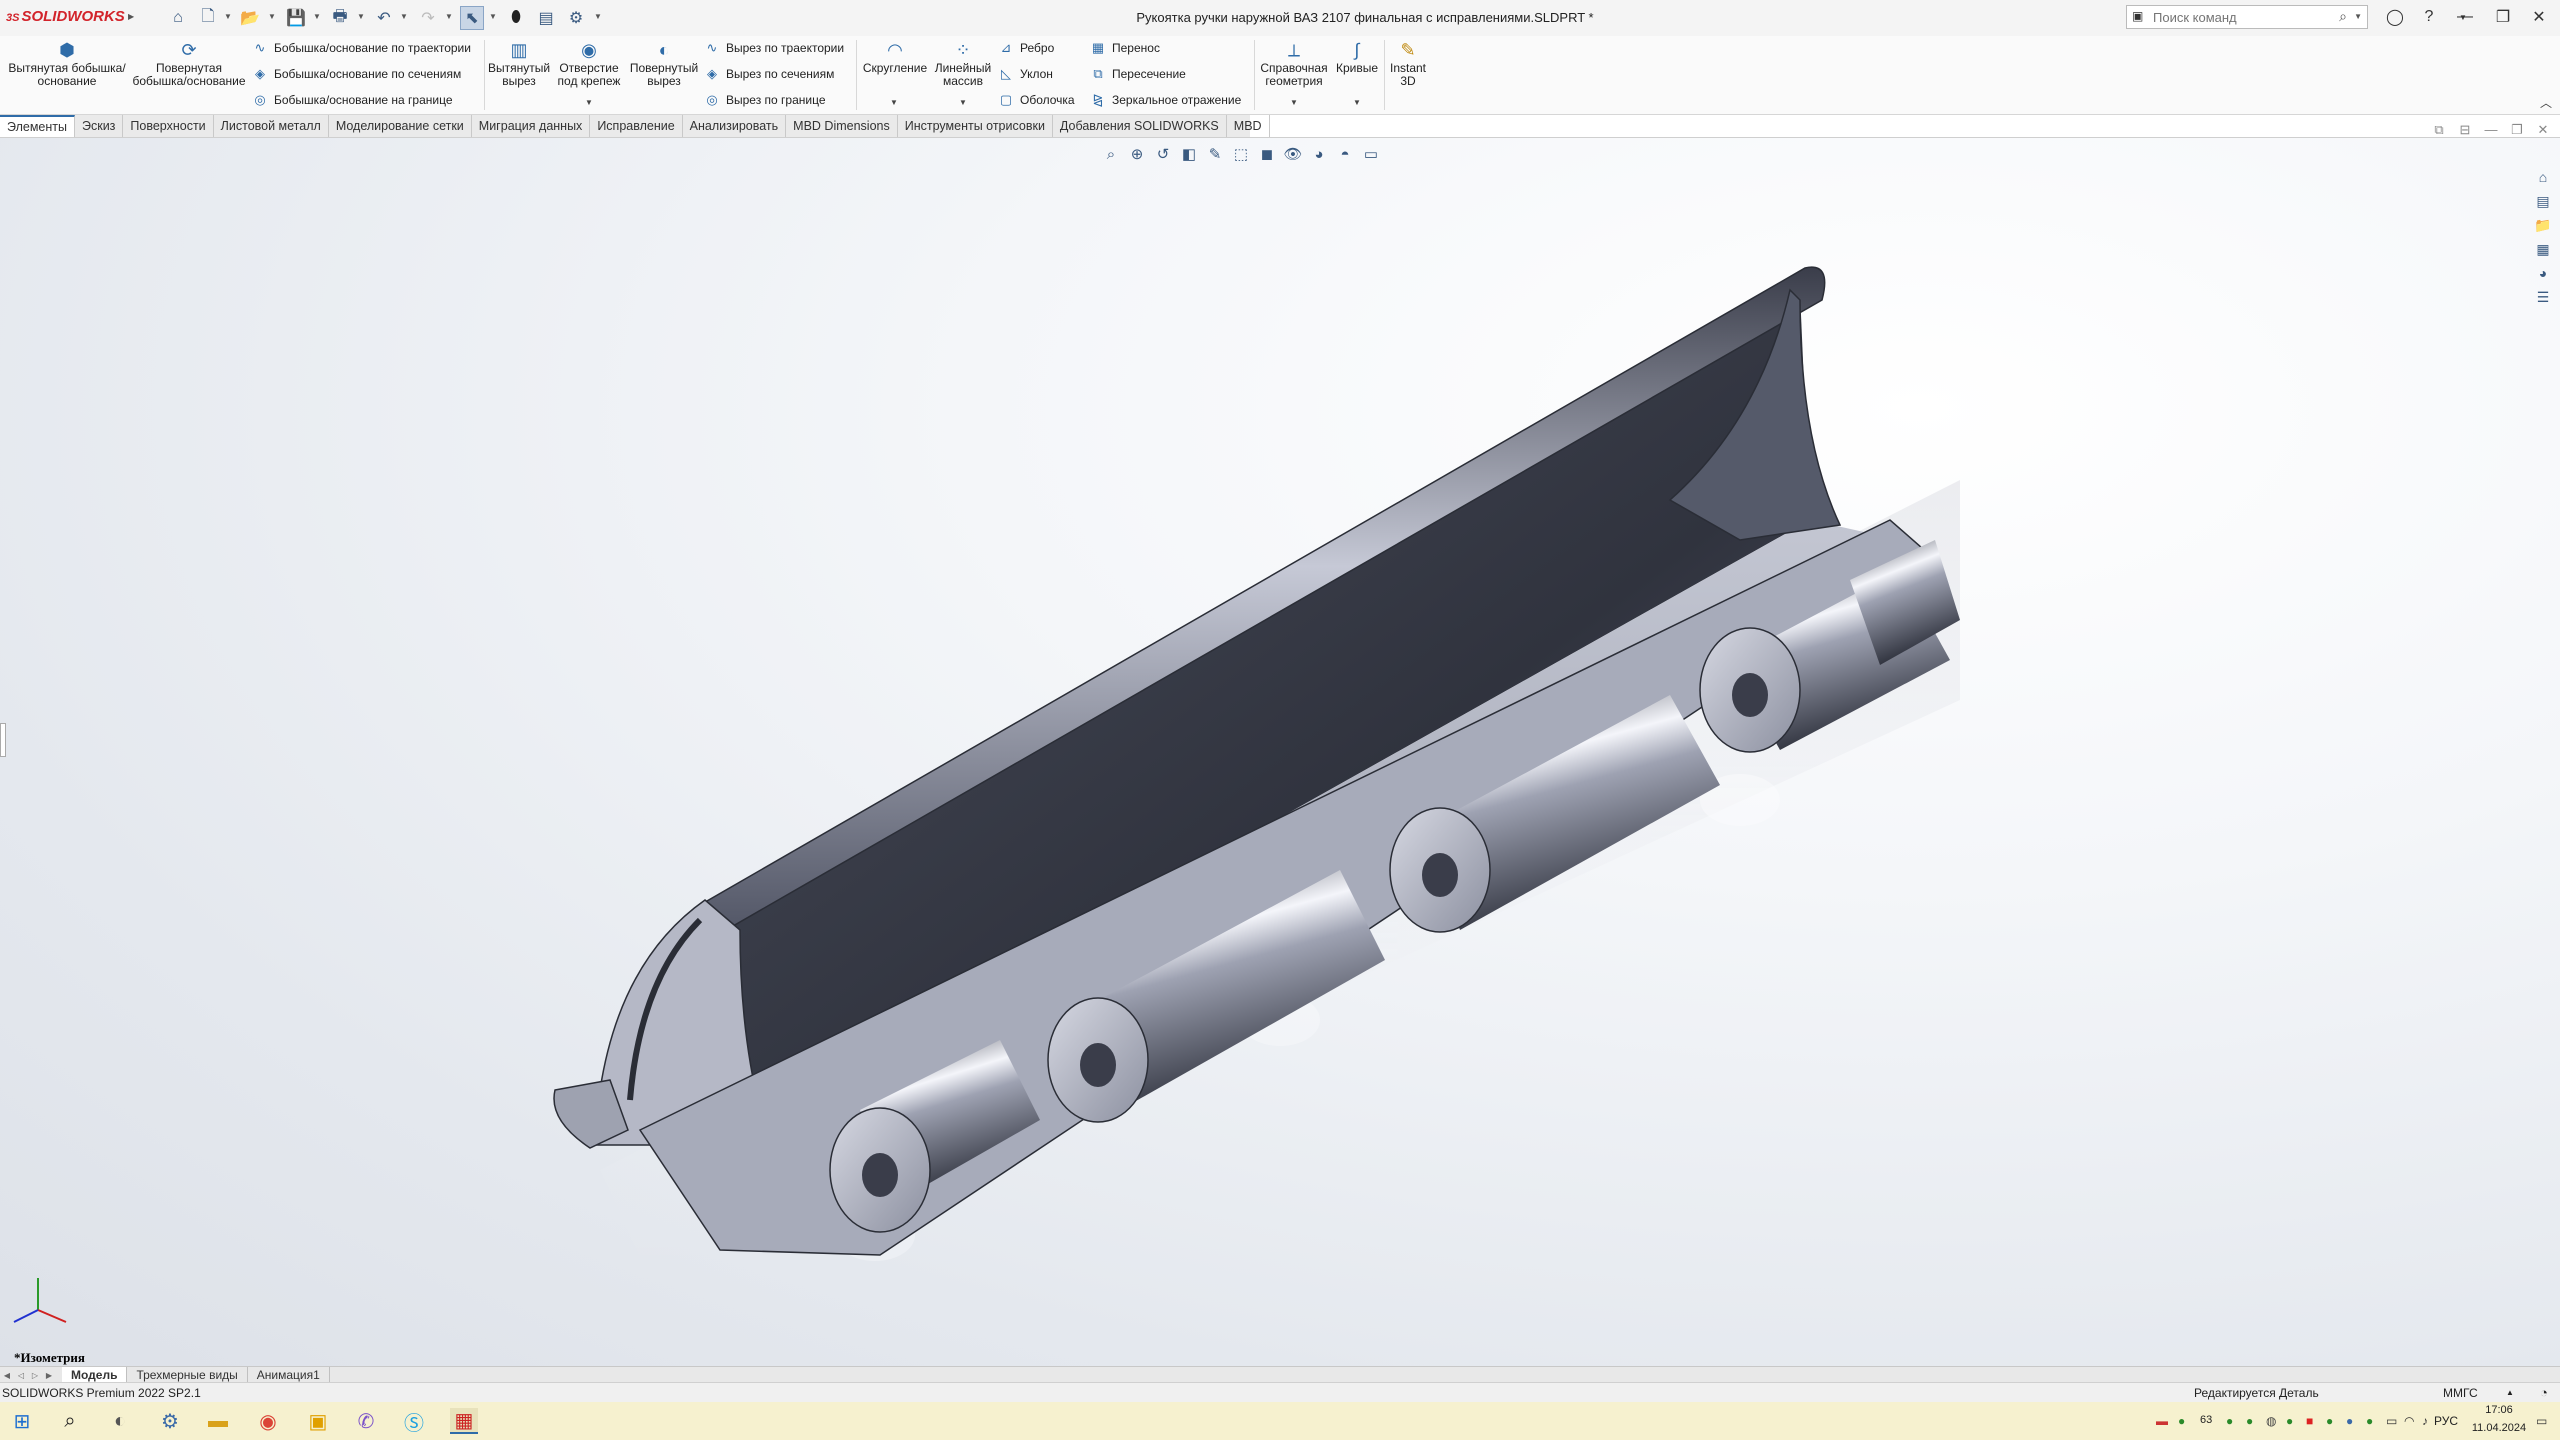 This screenshot has width=2560, height=1440. I want to click on open-folder-icon: 📂, so click(250, 18).